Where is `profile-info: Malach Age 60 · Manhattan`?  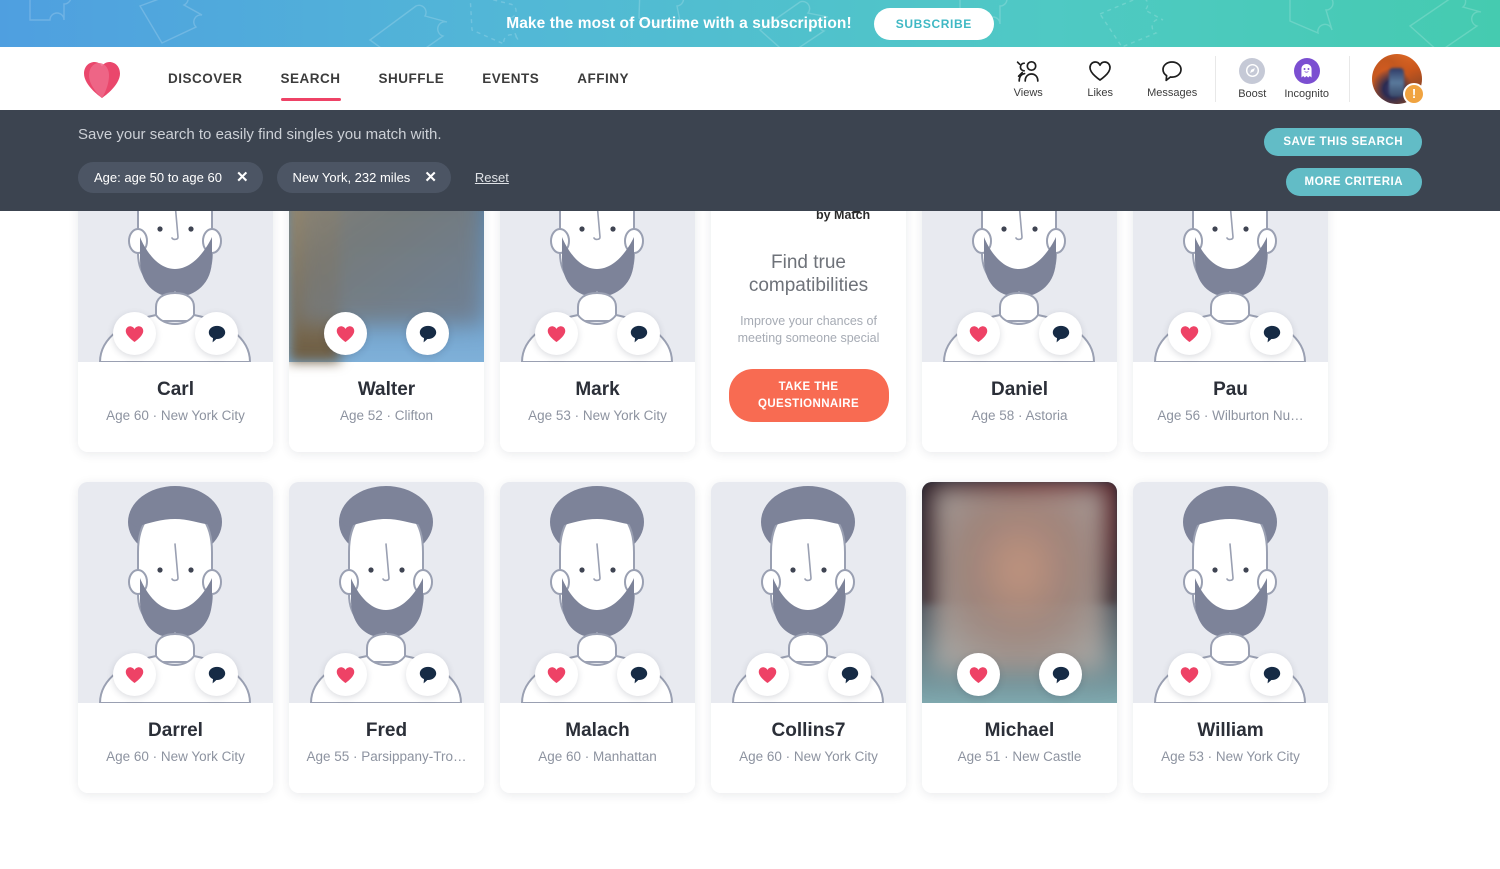
profile-info: Malach Age 60 · Manhattan is located at coordinates (597, 748).